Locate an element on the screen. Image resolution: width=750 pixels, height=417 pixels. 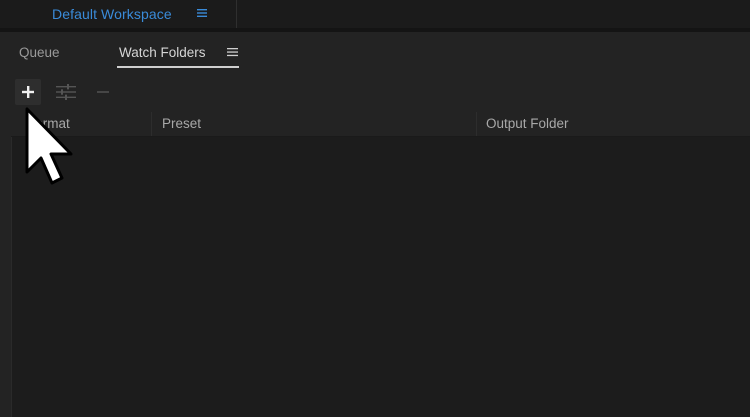
add-folder-button is located at coordinates (28, 92).